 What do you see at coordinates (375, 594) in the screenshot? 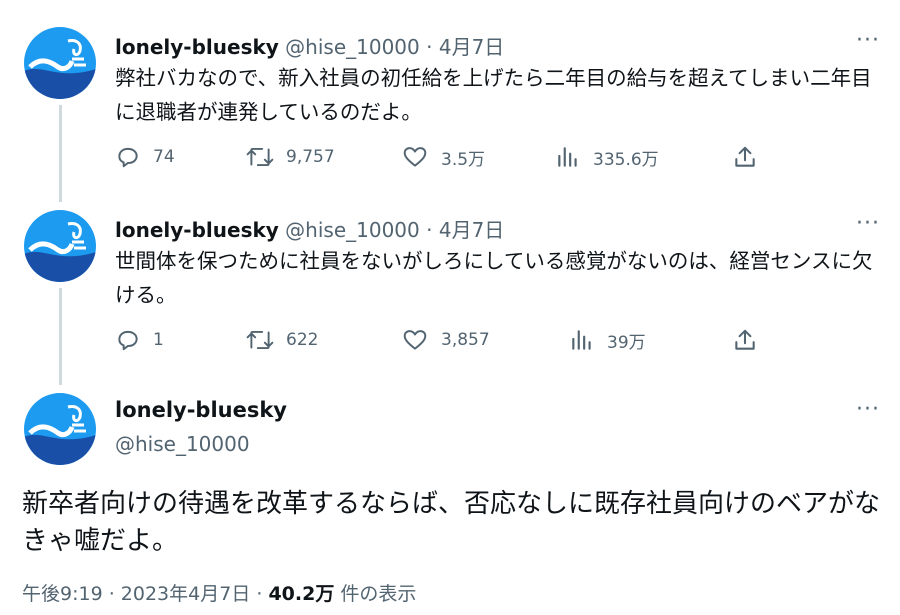
I see `views-label: 件の表示` at bounding box center [375, 594].